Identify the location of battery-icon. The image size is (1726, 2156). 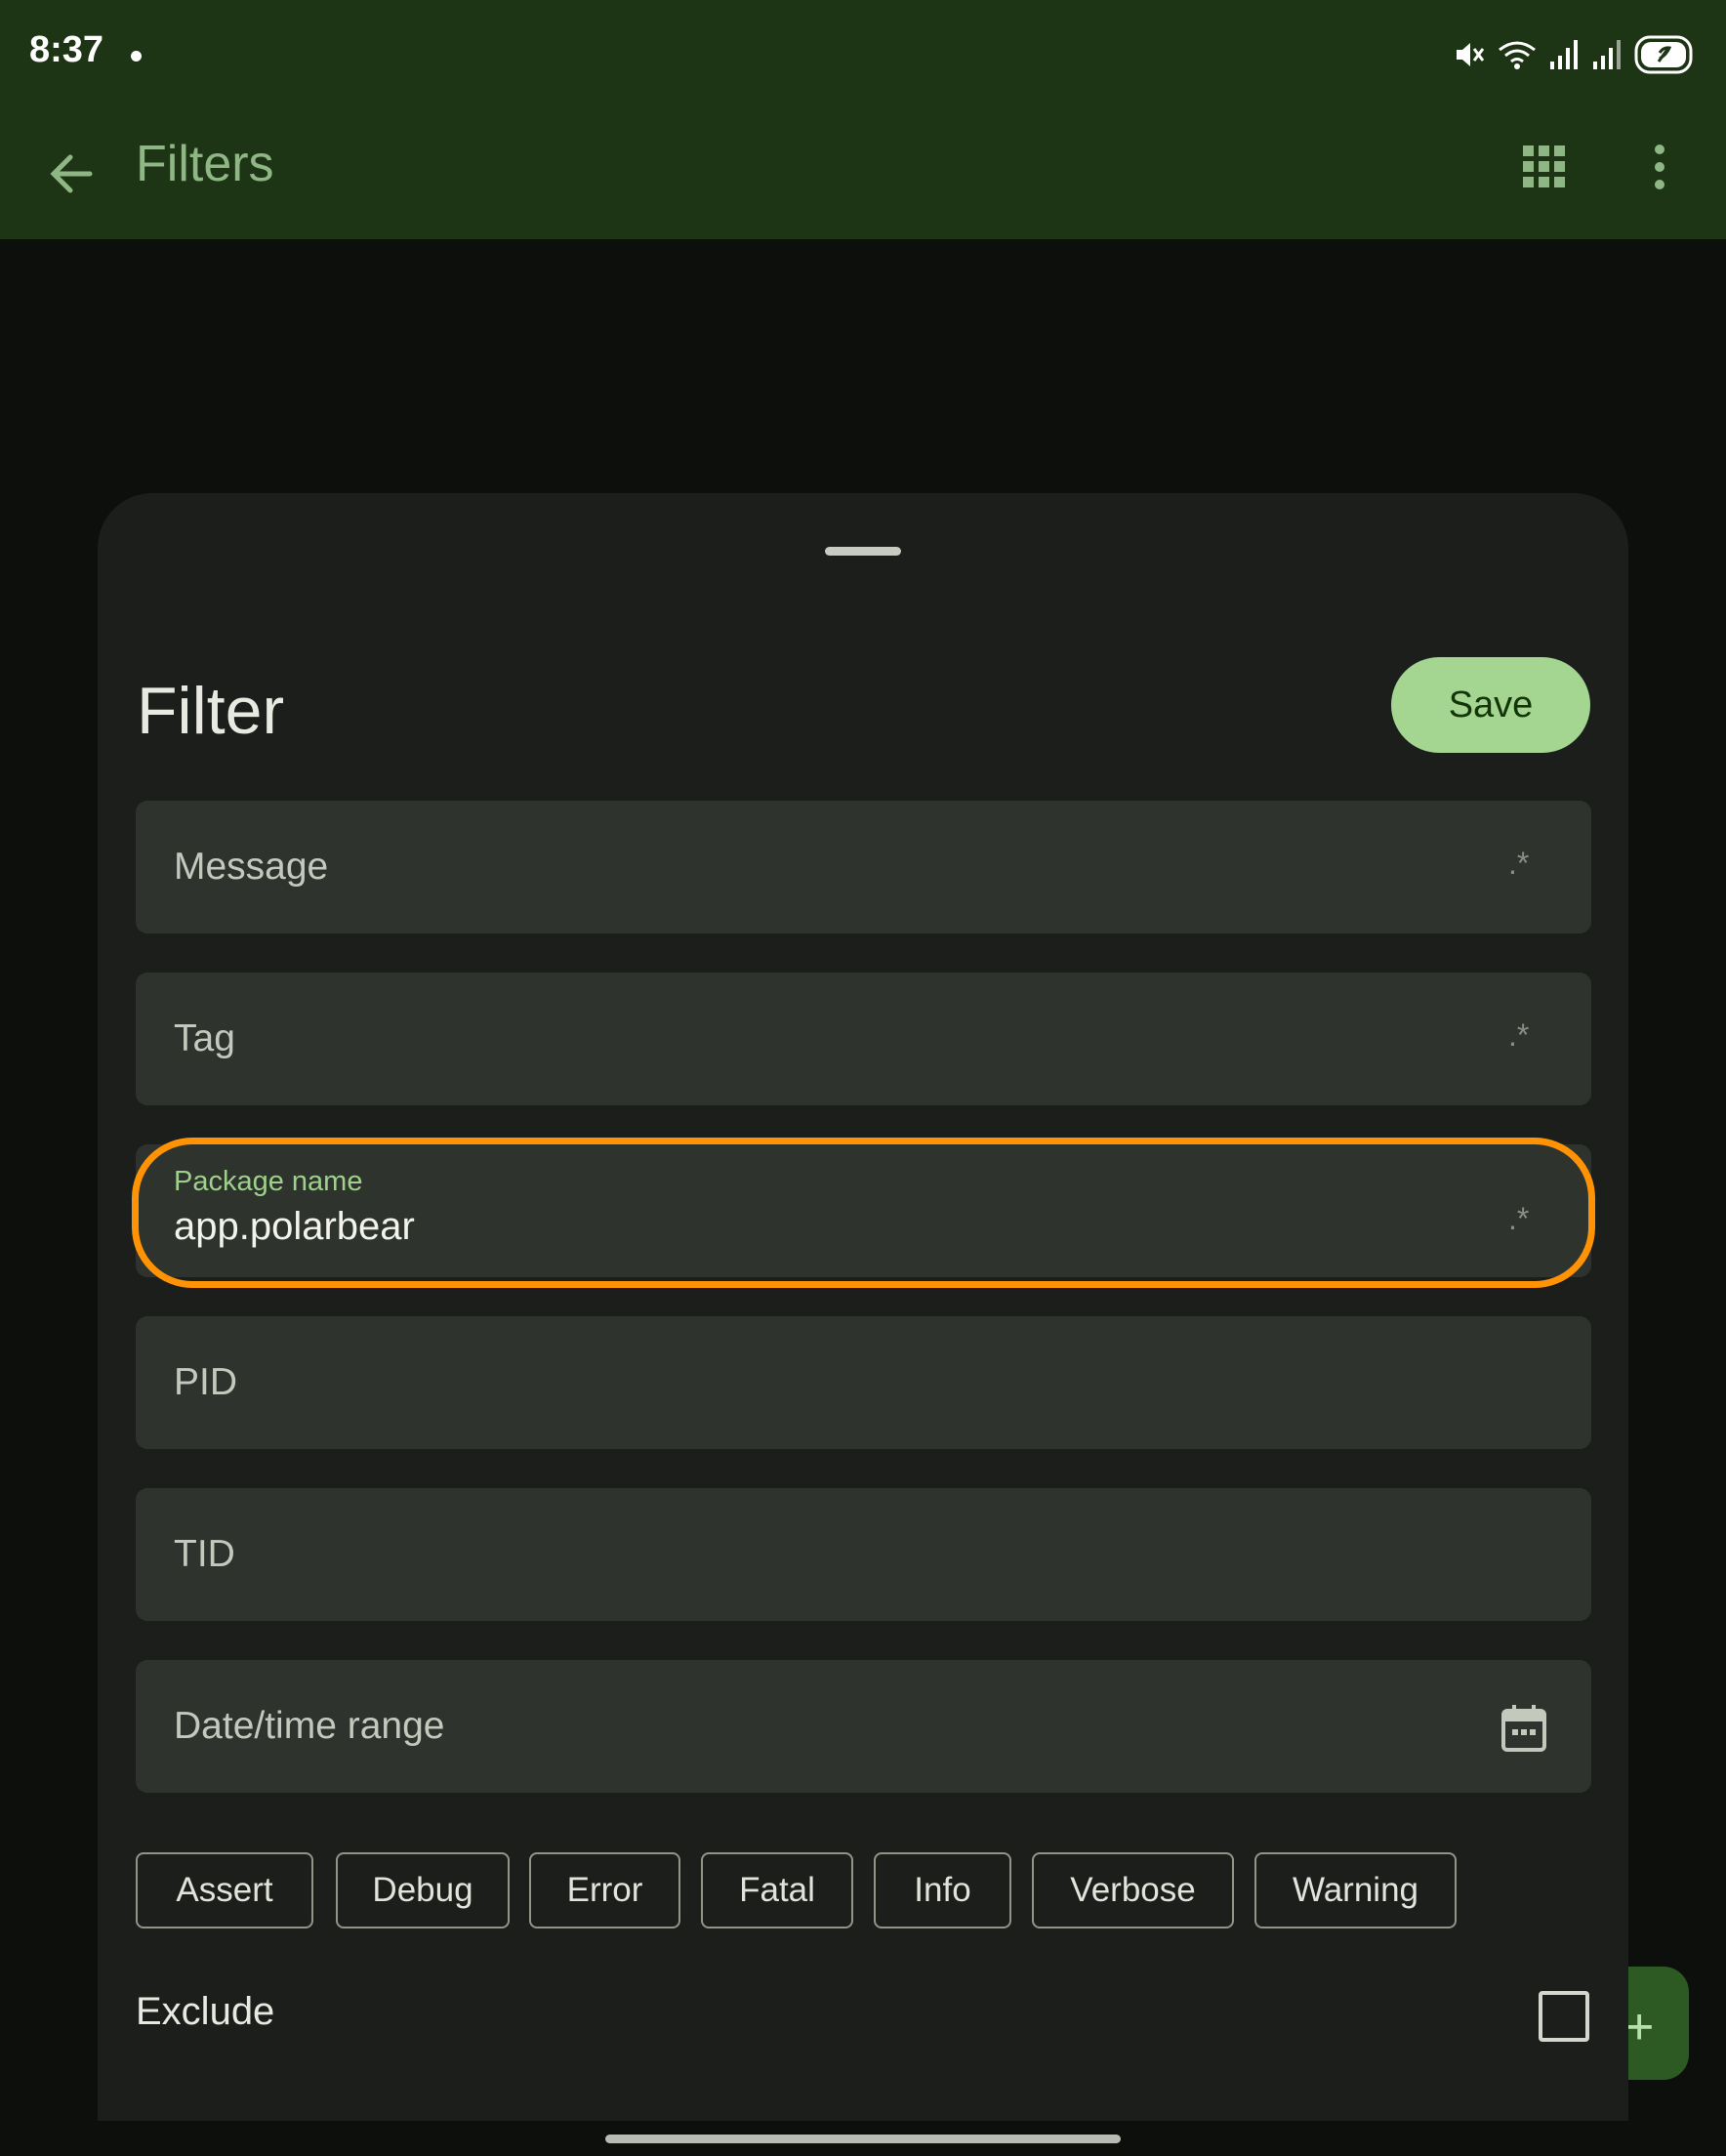
(1663, 55).